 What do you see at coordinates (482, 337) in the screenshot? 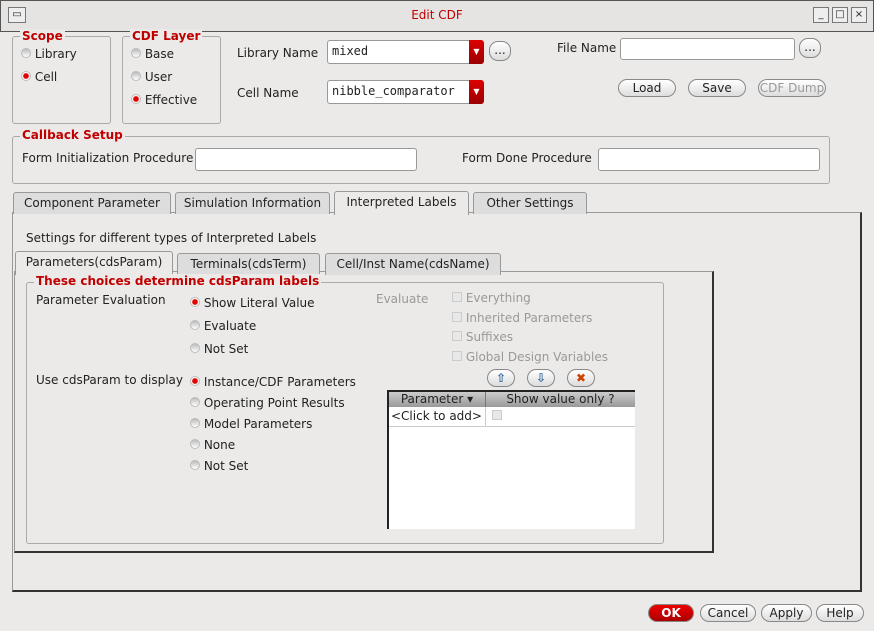
I see `suffixes-checkbox: Suffixes` at bounding box center [482, 337].